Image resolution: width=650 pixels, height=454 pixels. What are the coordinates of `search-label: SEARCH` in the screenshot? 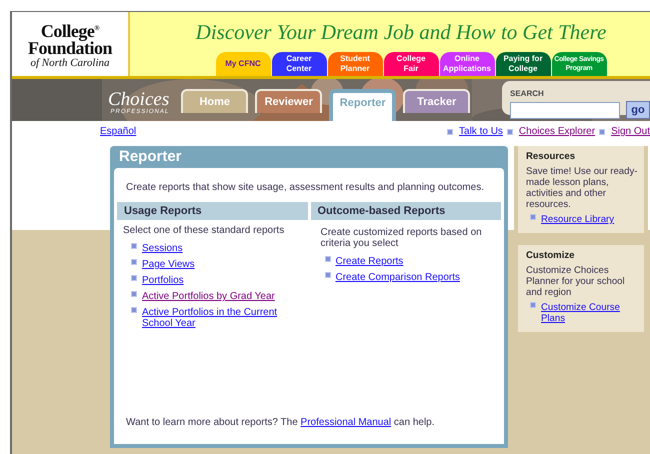 It's located at (527, 93).